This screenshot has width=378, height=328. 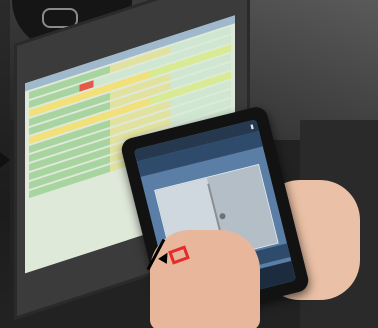 What do you see at coordinates (222, 216) in the screenshot?
I see `door-knob` at bounding box center [222, 216].